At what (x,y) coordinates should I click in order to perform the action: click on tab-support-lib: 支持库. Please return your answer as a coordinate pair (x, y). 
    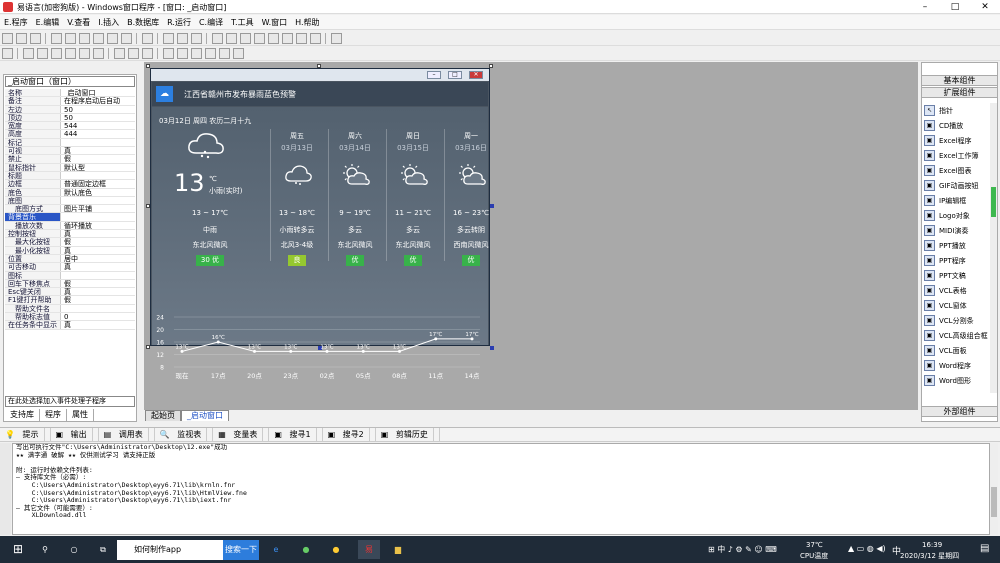
    Looking at the image, I should click on (22, 415).